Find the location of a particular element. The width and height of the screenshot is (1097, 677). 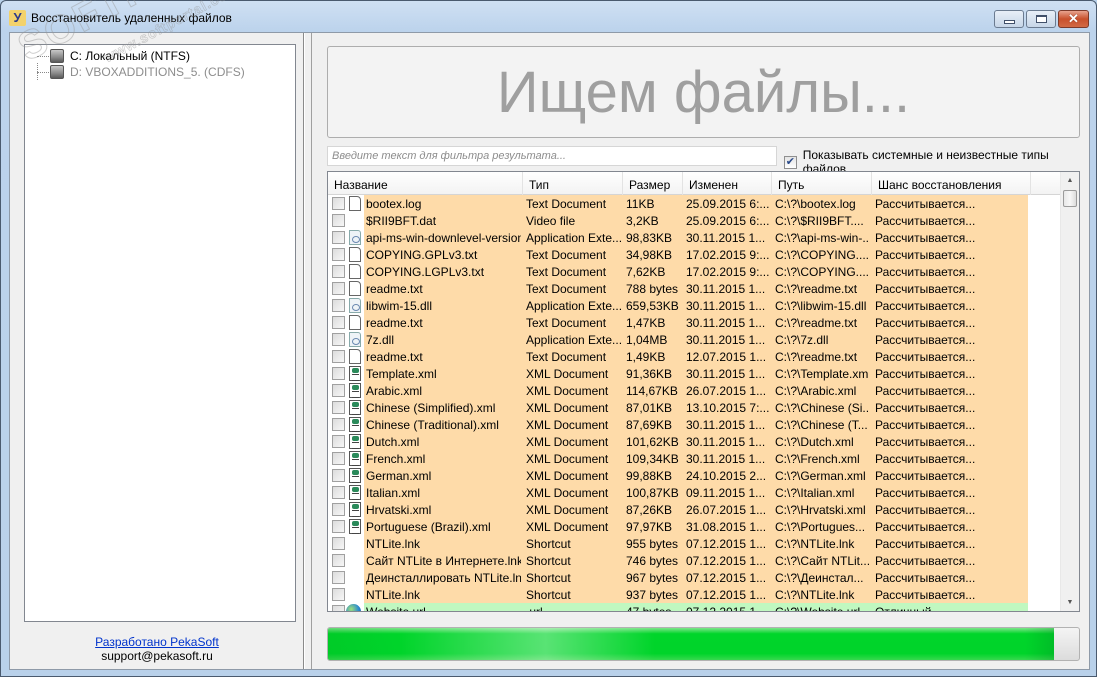

cell-name: Chinese (Simplified).xml is located at coordinates (431, 407).